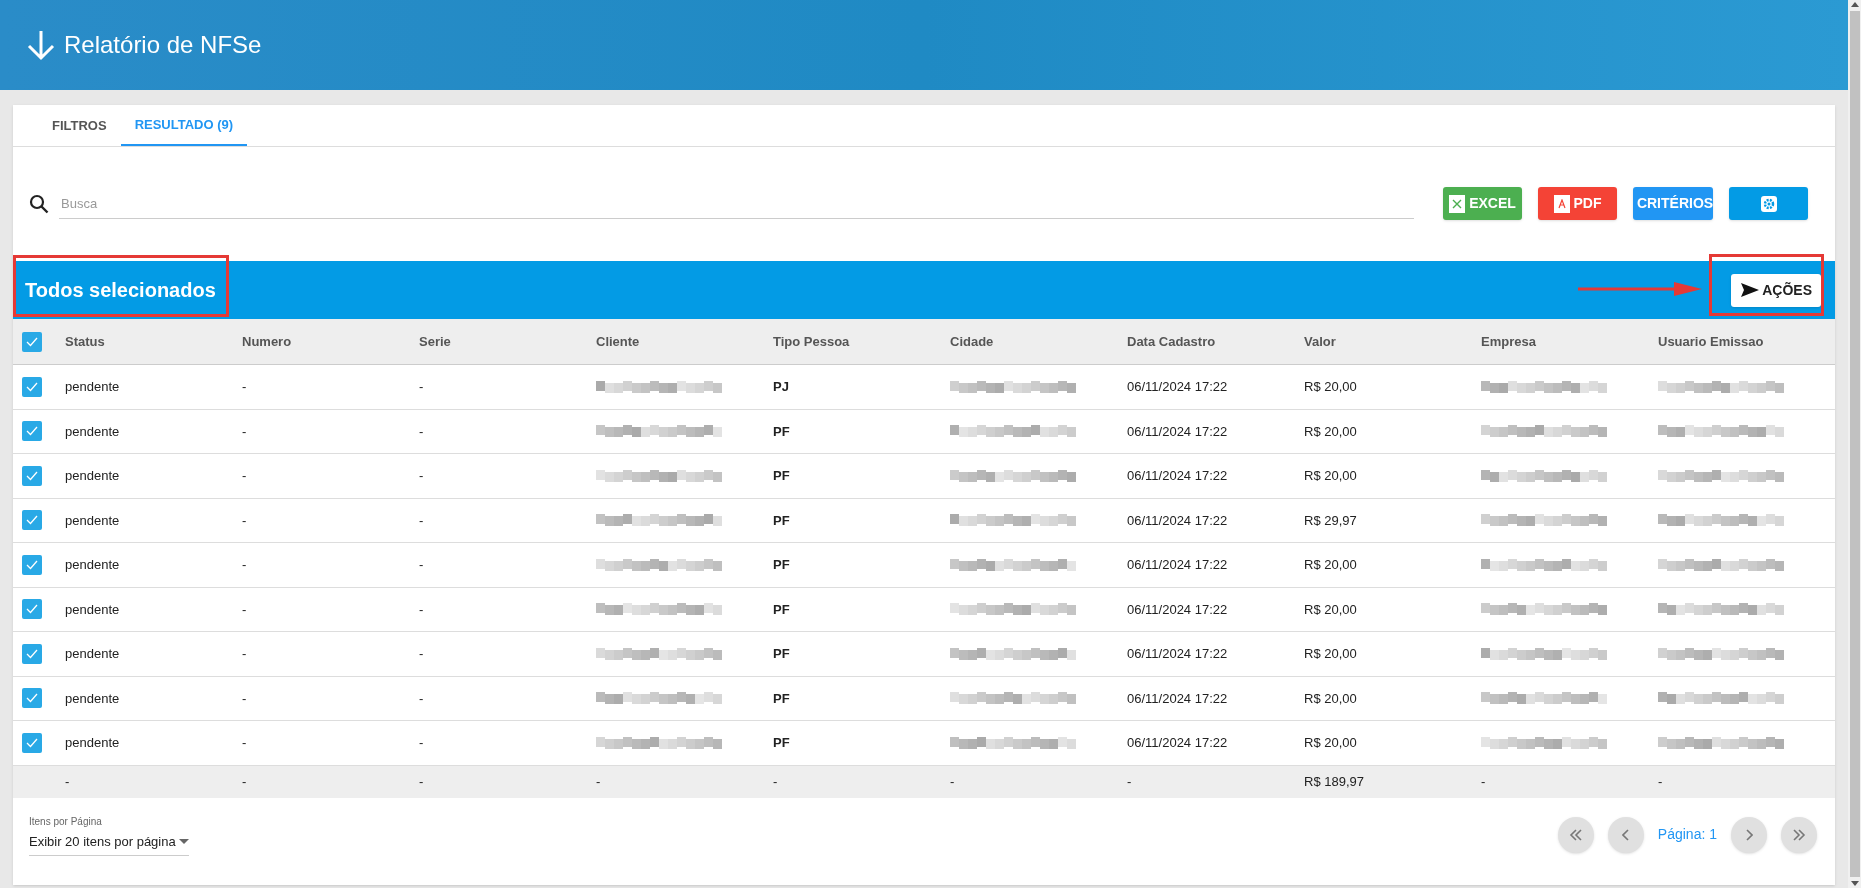 The height and width of the screenshot is (888, 1861). What do you see at coordinates (812, 341) in the screenshot?
I see `column-header: Tipo Pessoa` at bounding box center [812, 341].